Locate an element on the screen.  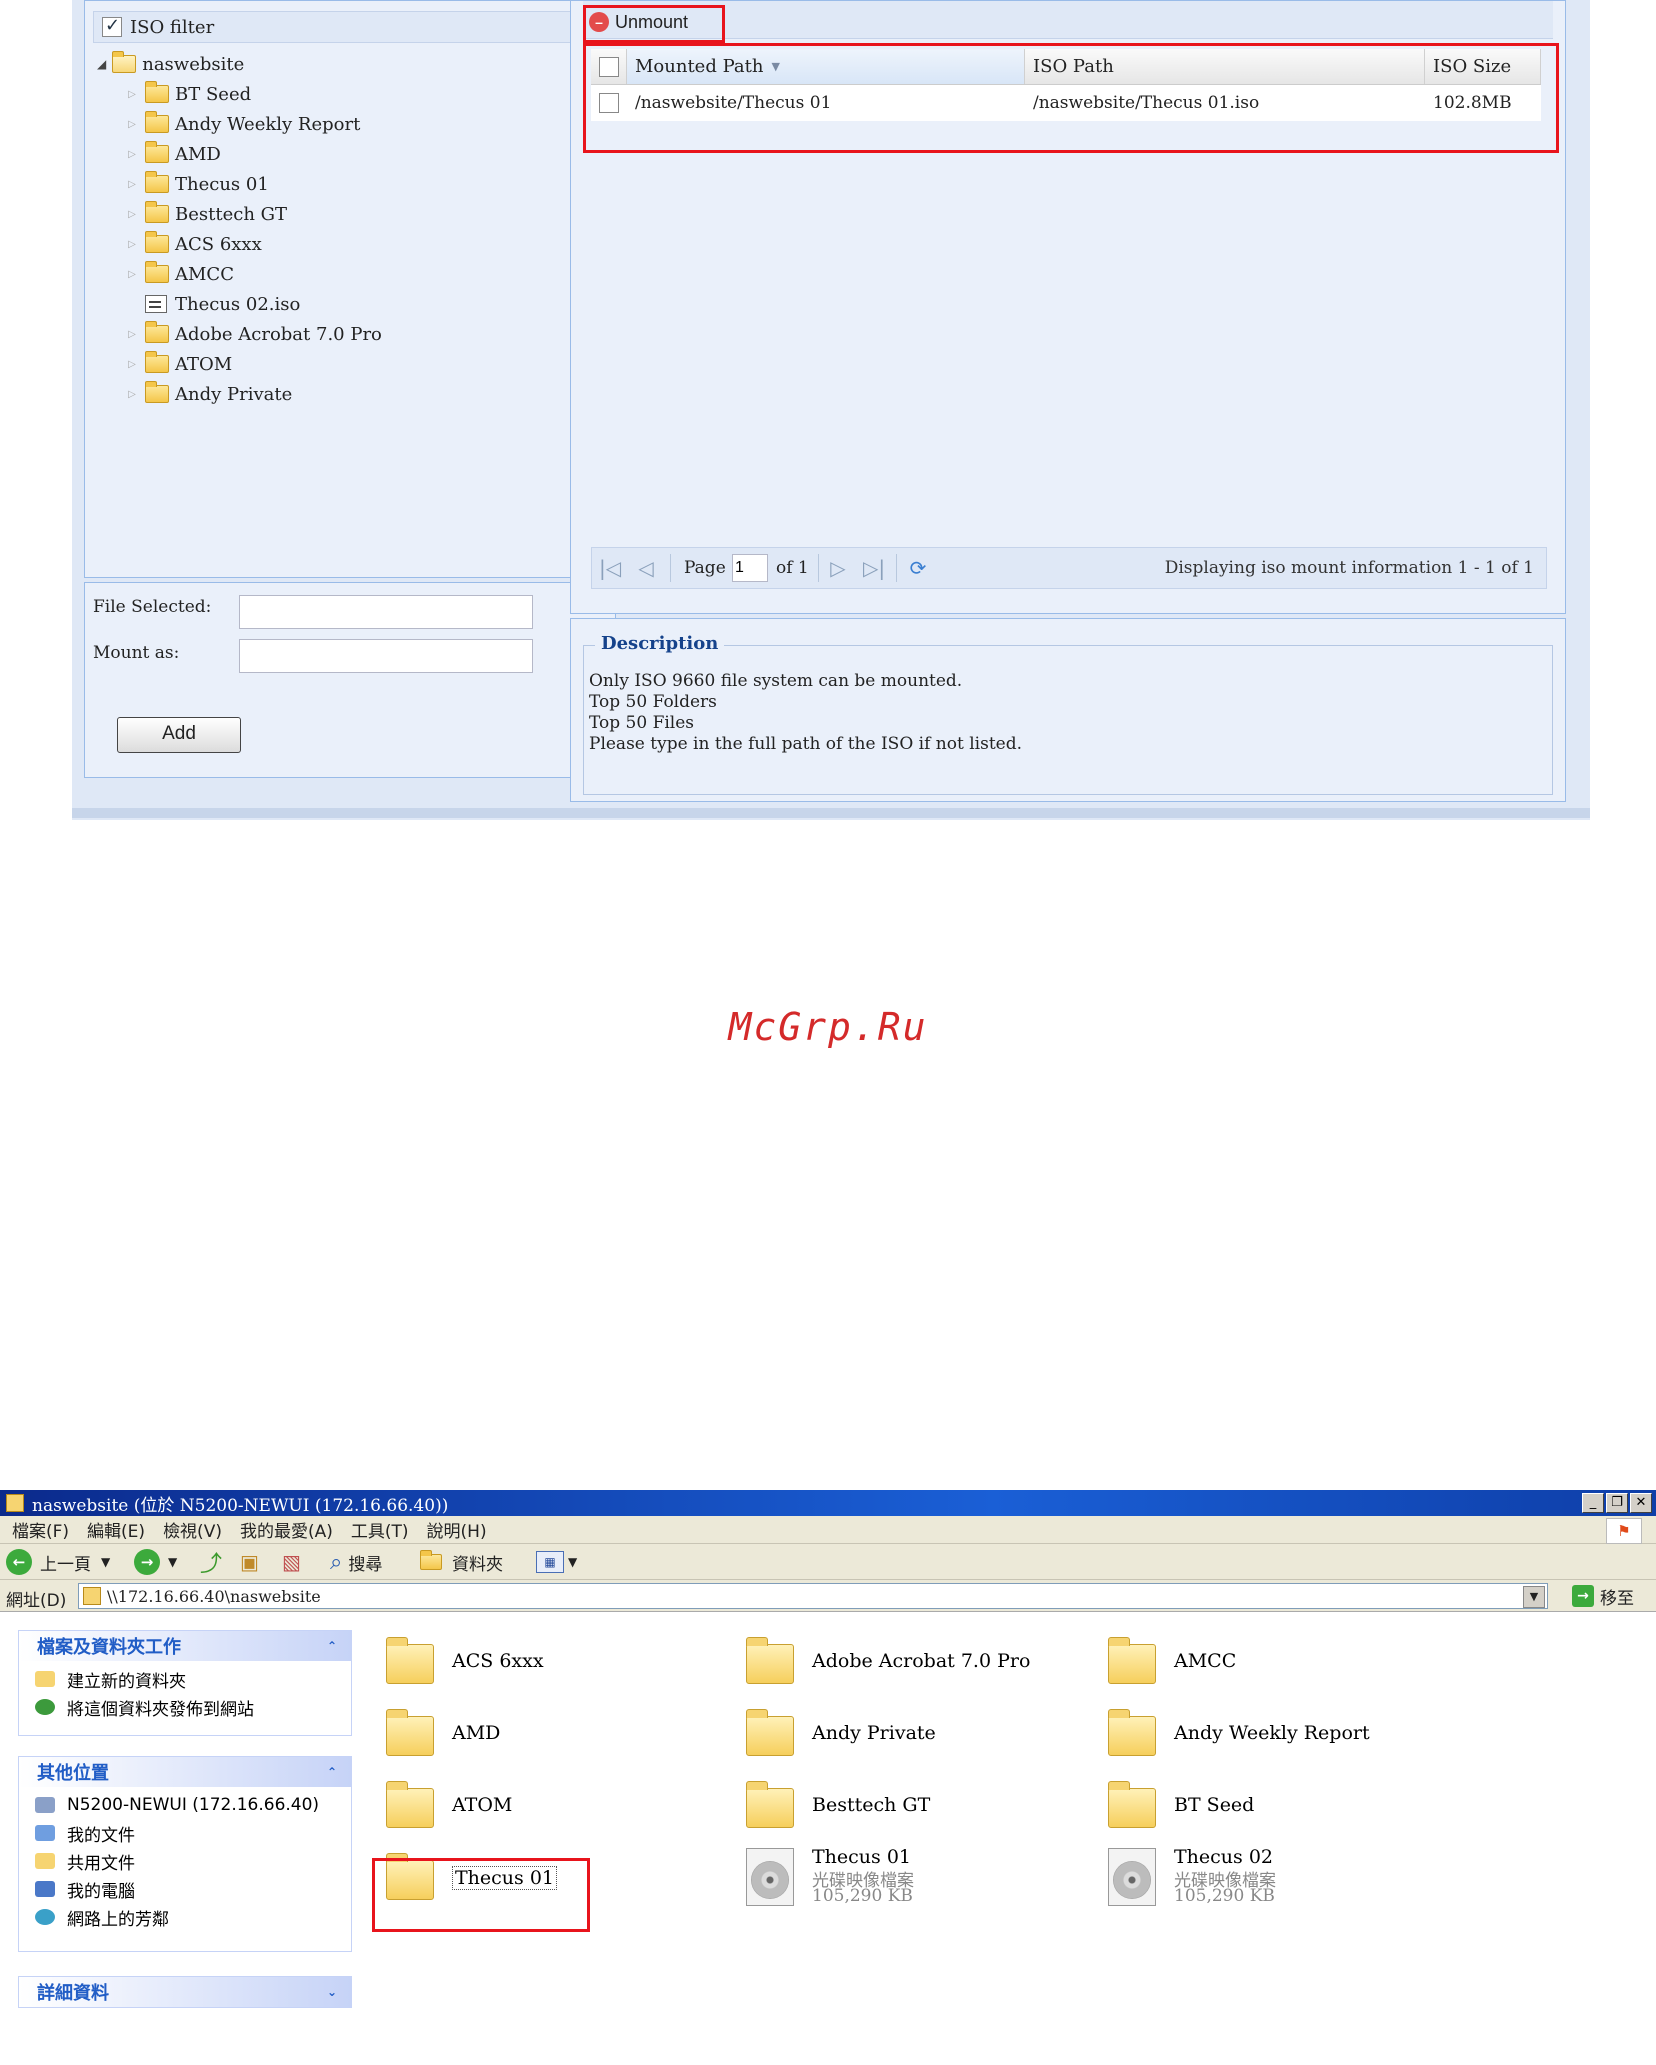
place-my-documents-label: 我的文件 is located at coordinates (101, 1835).